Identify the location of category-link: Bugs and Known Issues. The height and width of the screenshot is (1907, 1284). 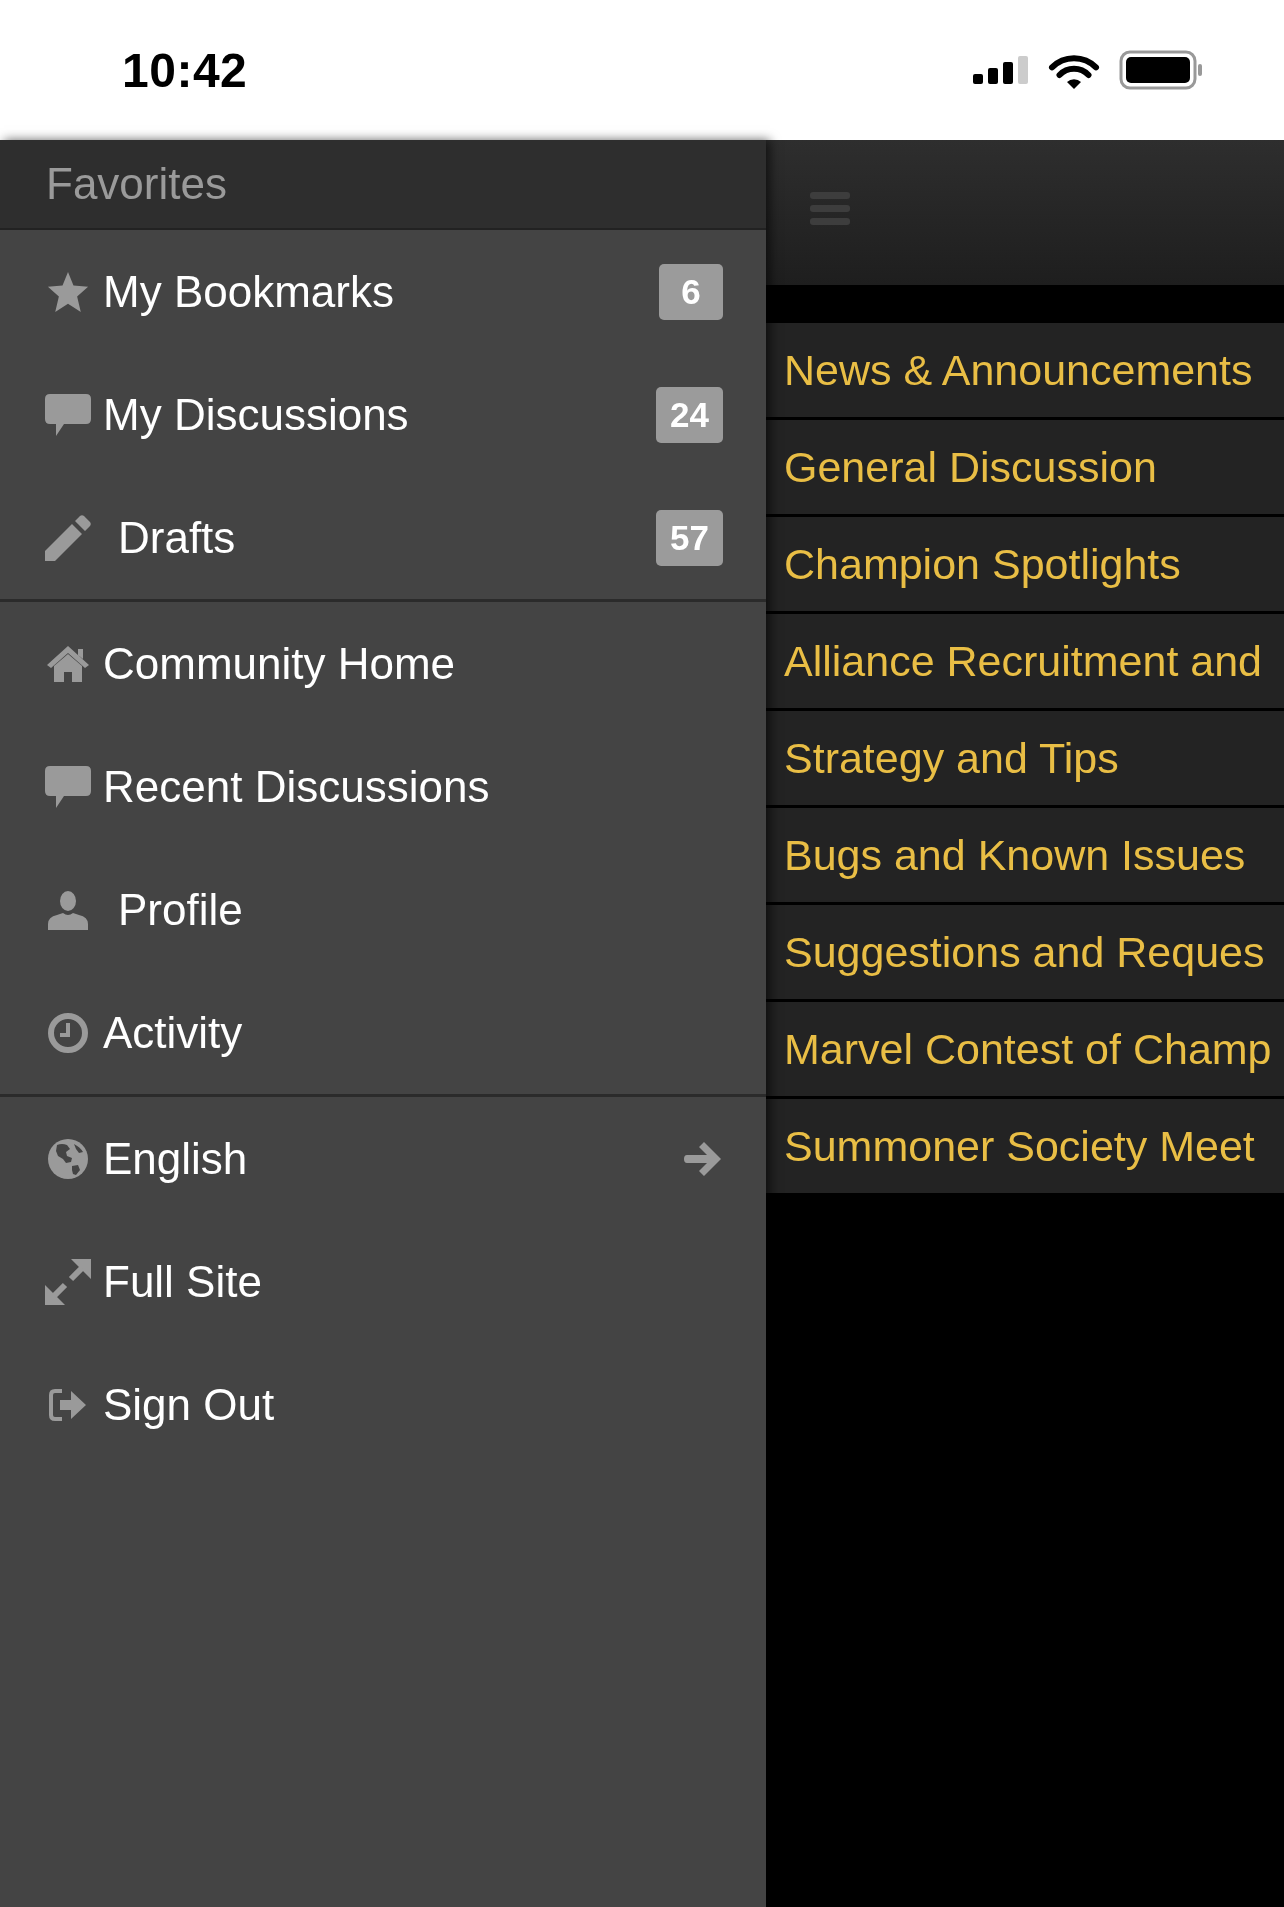
(1025, 856).